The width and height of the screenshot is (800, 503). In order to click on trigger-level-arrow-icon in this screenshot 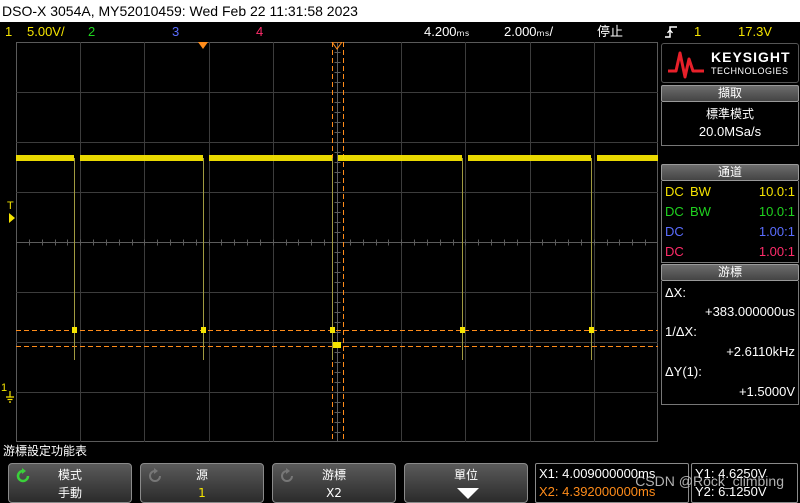, I will do `click(12, 218)`.